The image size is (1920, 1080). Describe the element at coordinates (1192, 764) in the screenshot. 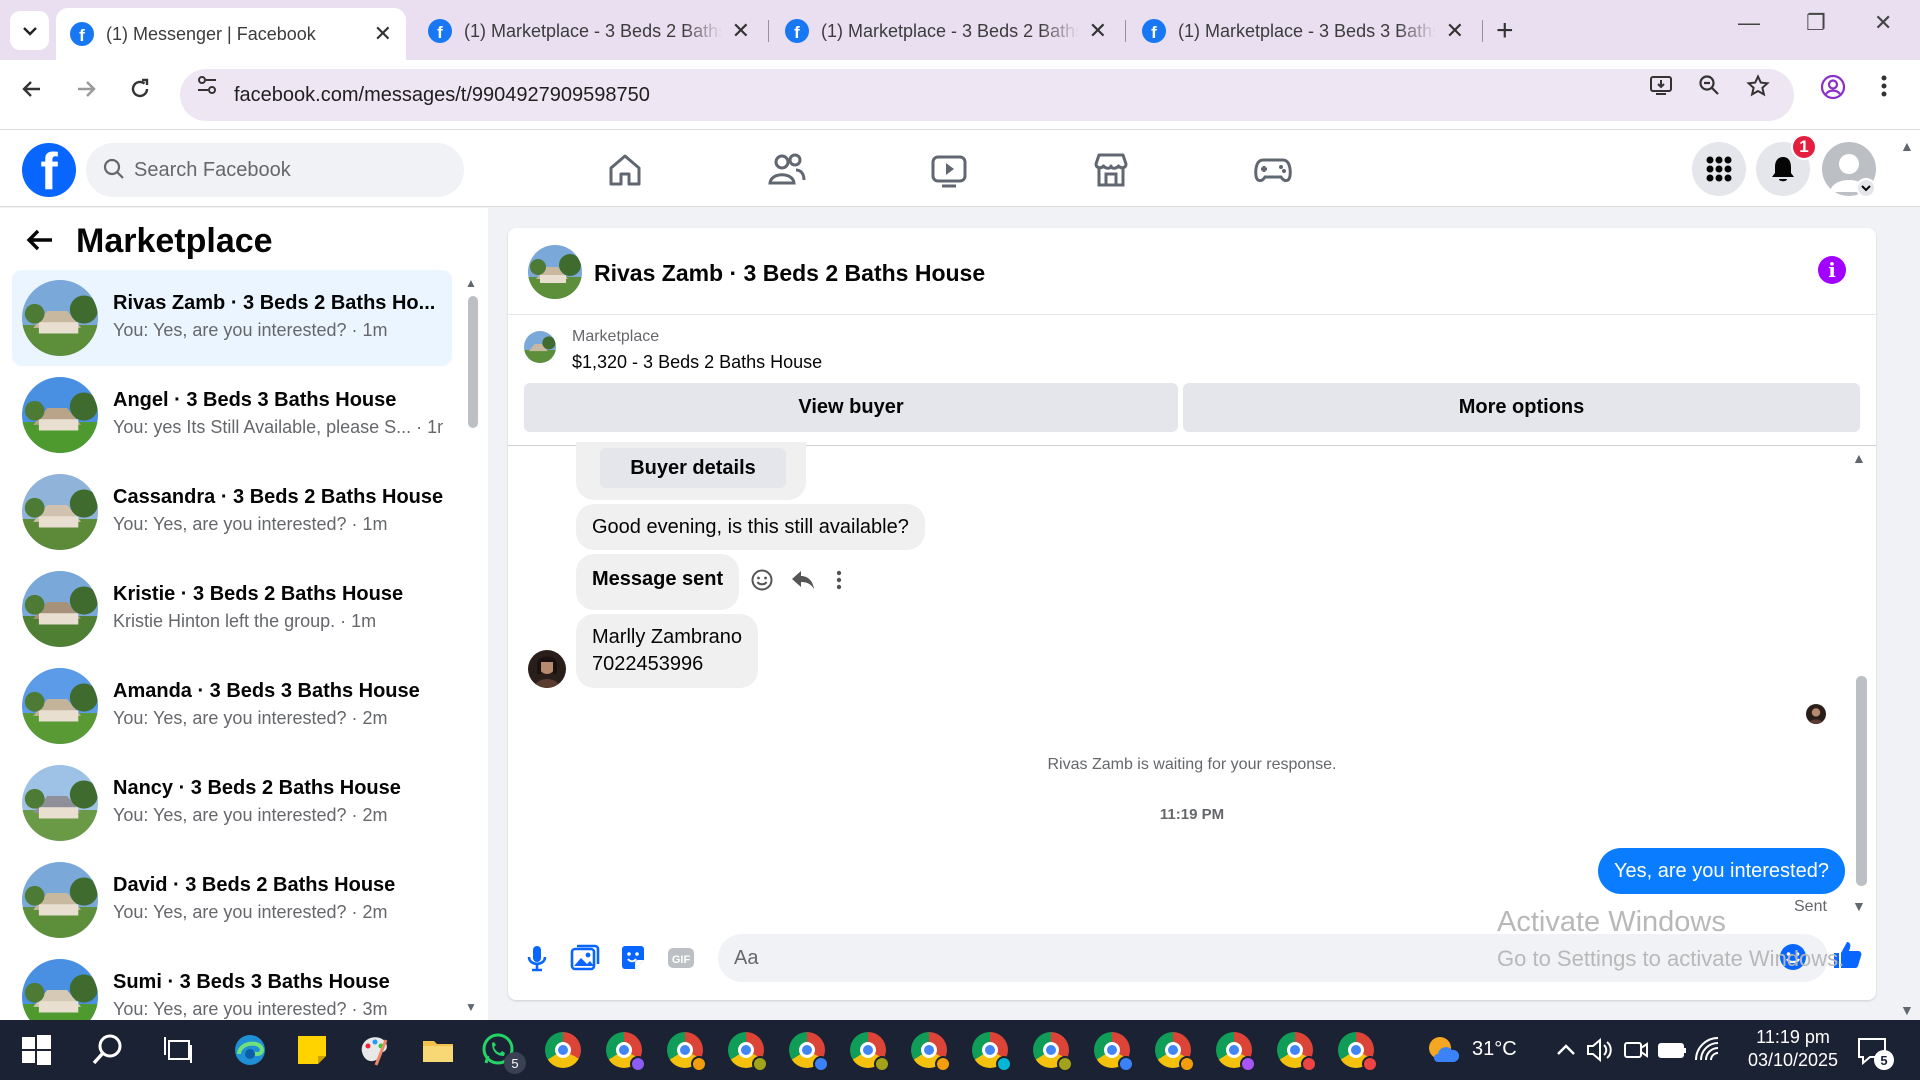

I see `waiting-notice: Rivas Zamb is waiting for your response.` at that location.